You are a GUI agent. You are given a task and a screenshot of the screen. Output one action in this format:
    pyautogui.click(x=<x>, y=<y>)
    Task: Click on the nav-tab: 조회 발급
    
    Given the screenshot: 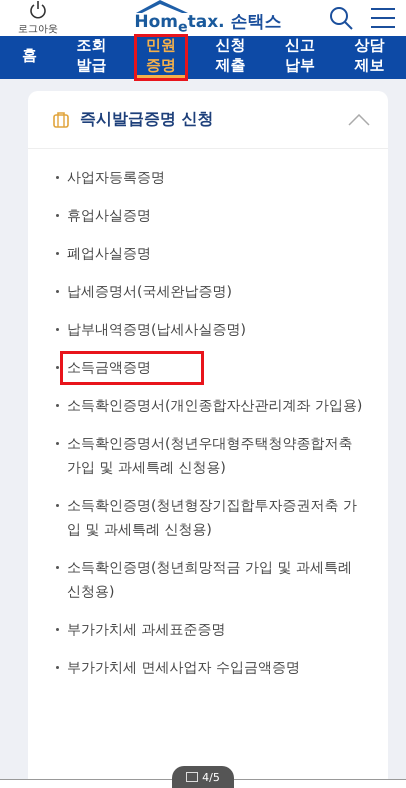 What is the action you would take?
    pyautogui.click(x=91, y=57)
    